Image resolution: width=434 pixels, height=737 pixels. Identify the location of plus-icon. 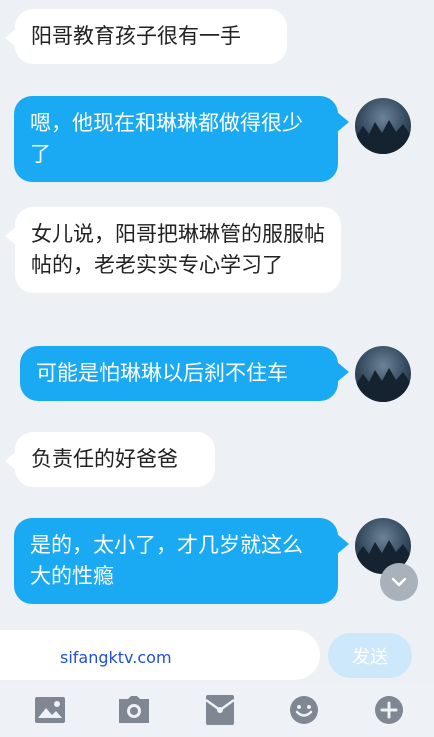
(389, 710).